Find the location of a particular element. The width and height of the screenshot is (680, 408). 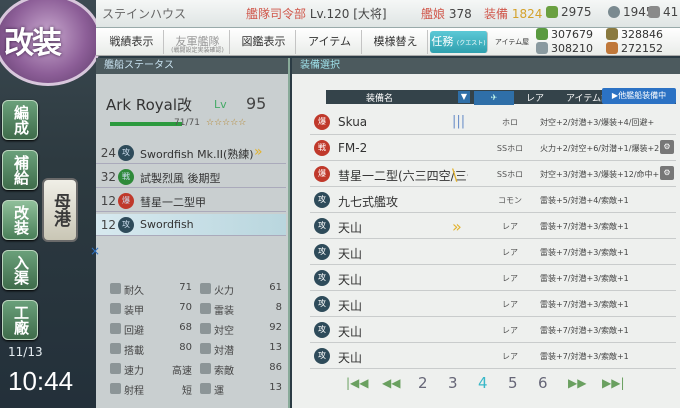

ships-count: 378 is located at coordinates (460, 14).